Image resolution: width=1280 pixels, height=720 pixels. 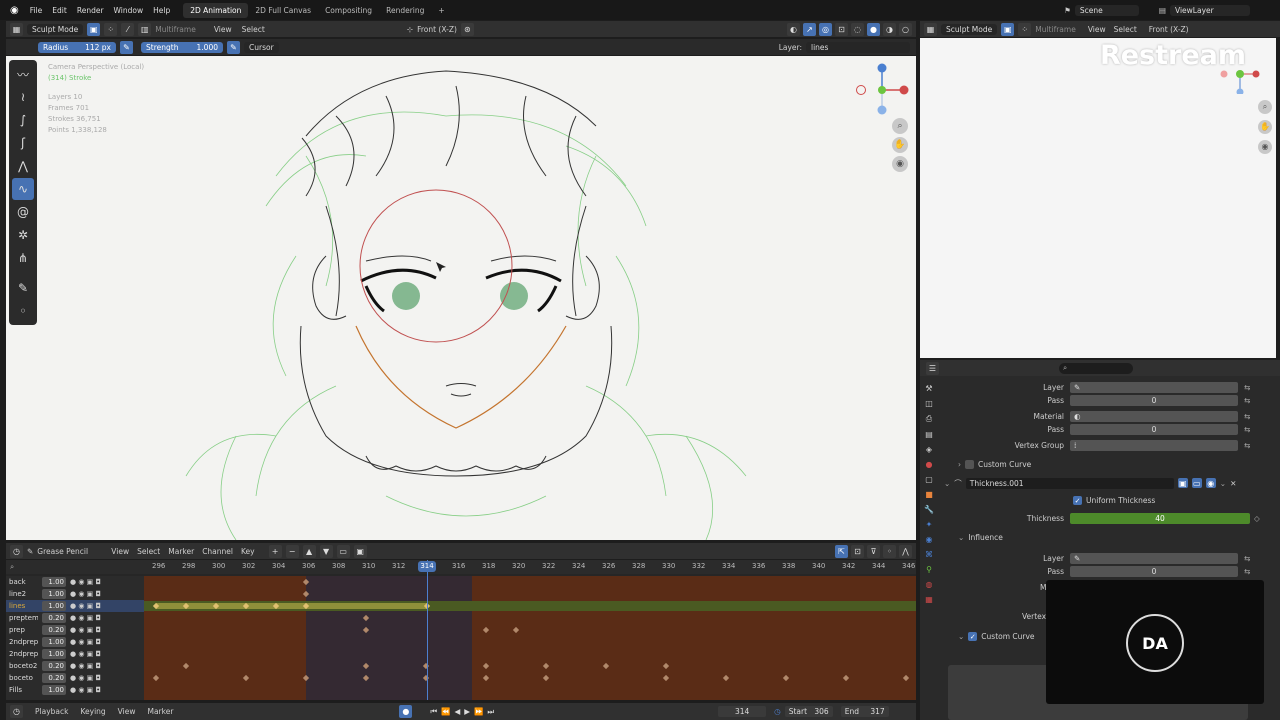 I want to click on dopesheet-menu-key: Key, so click(x=248, y=551).